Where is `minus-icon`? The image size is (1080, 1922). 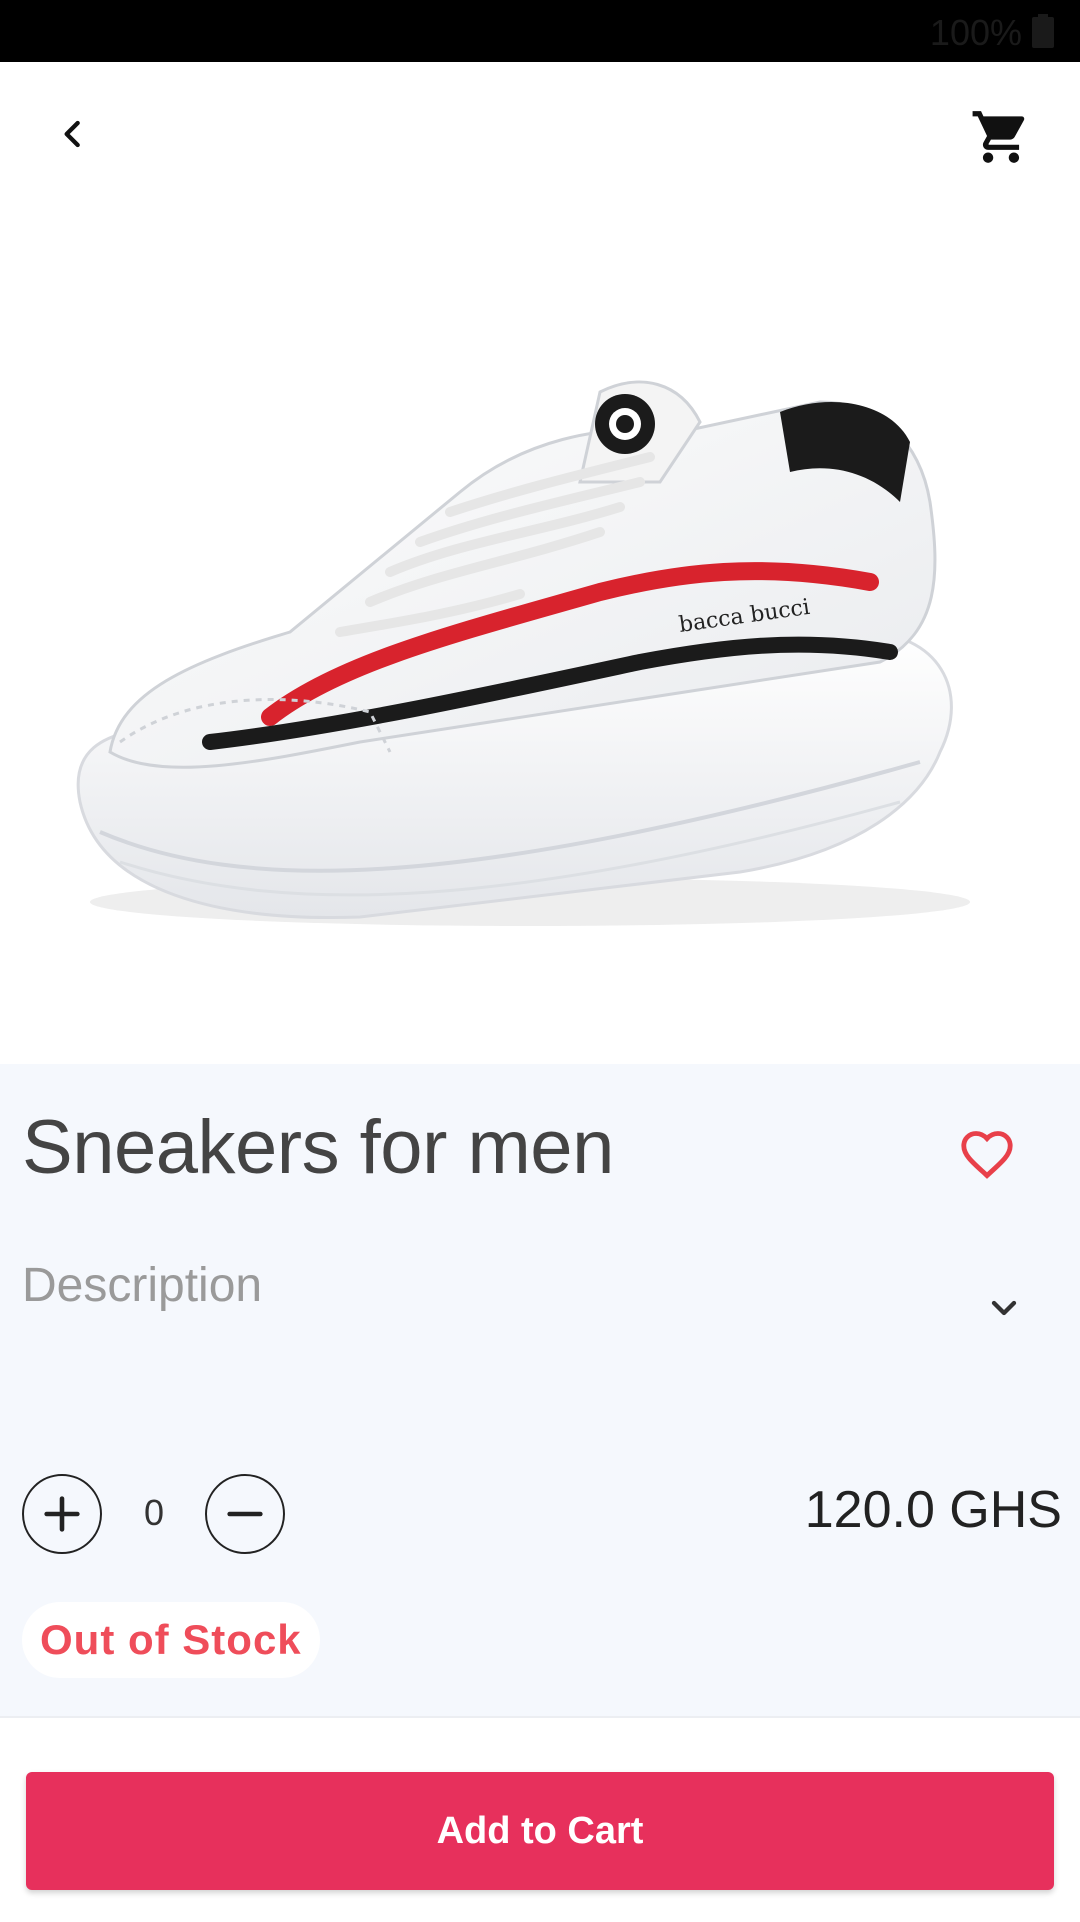 minus-icon is located at coordinates (245, 1514).